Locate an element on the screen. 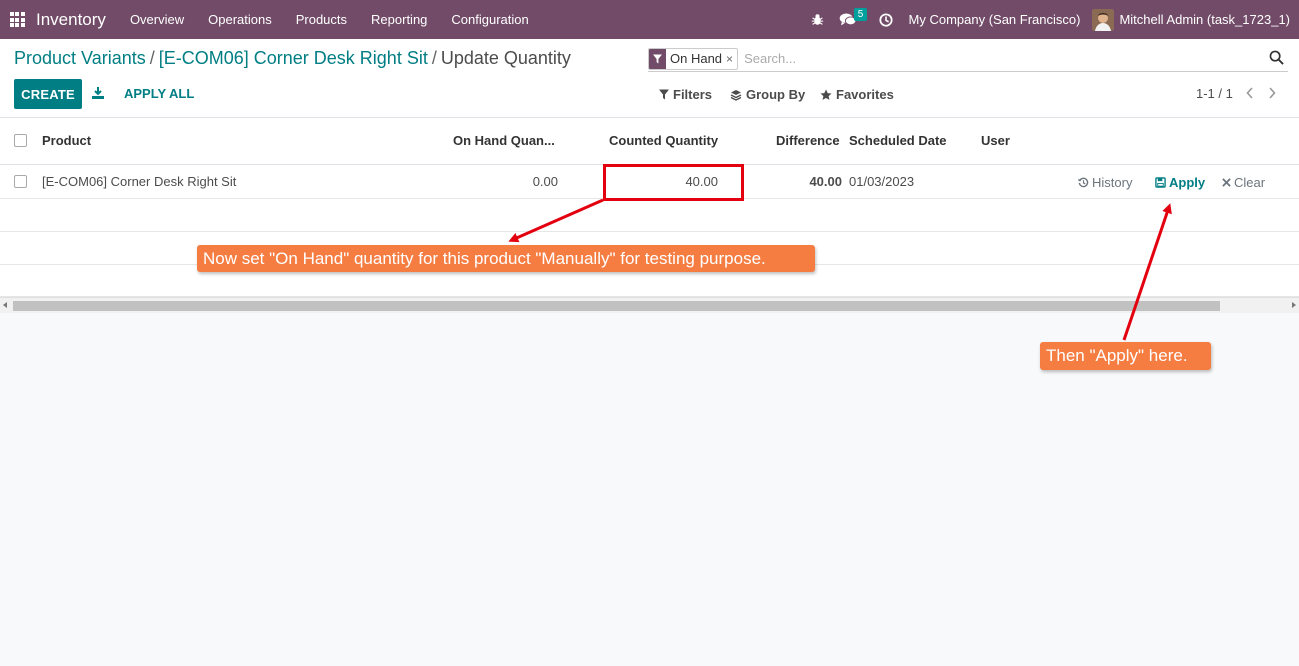 The image size is (1299, 666). favorites-label: Favorites is located at coordinates (865, 94).